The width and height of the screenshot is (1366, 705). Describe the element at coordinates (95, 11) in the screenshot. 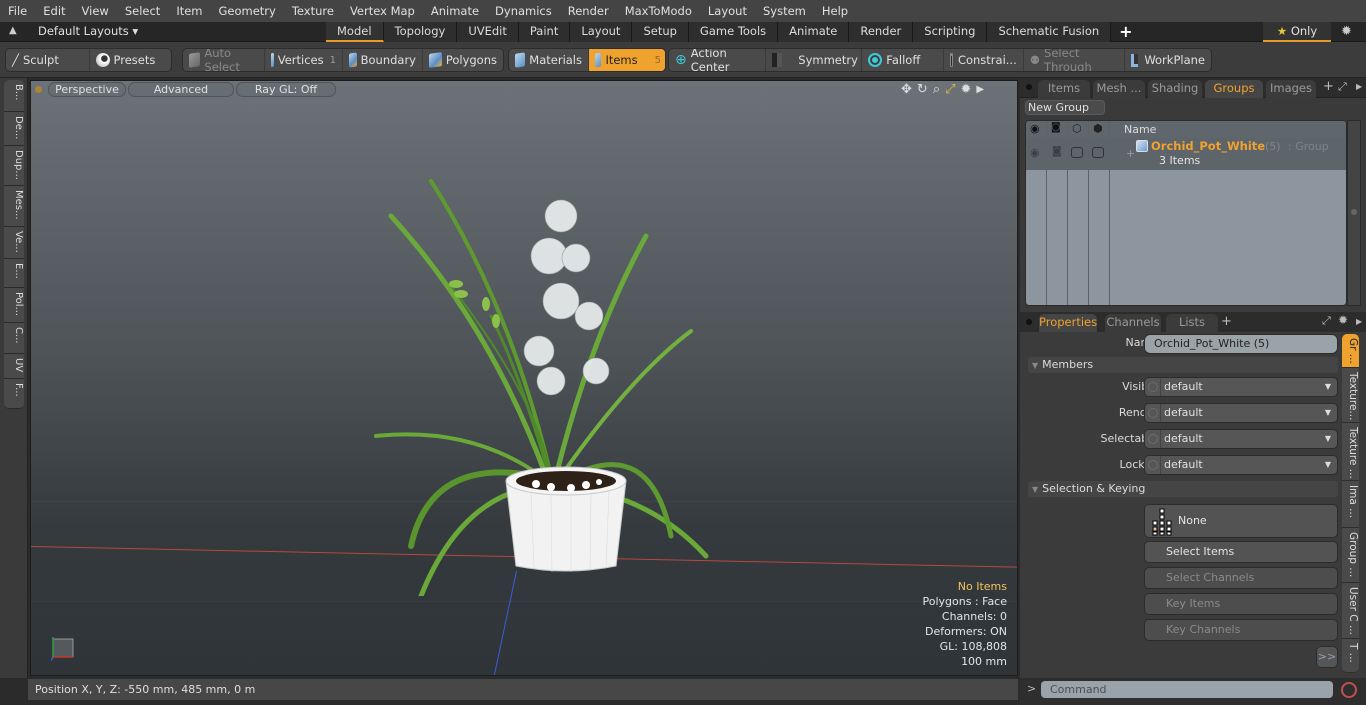

I see `menu-view: View` at that location.